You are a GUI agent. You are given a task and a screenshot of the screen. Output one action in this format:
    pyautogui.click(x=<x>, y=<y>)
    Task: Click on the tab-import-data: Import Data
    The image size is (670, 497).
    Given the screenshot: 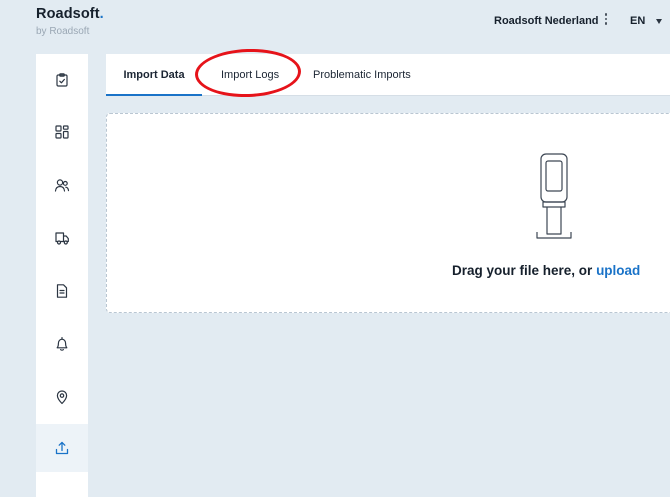 What is the action you would take?
    pyautogui.click(x=154, y=75)
    